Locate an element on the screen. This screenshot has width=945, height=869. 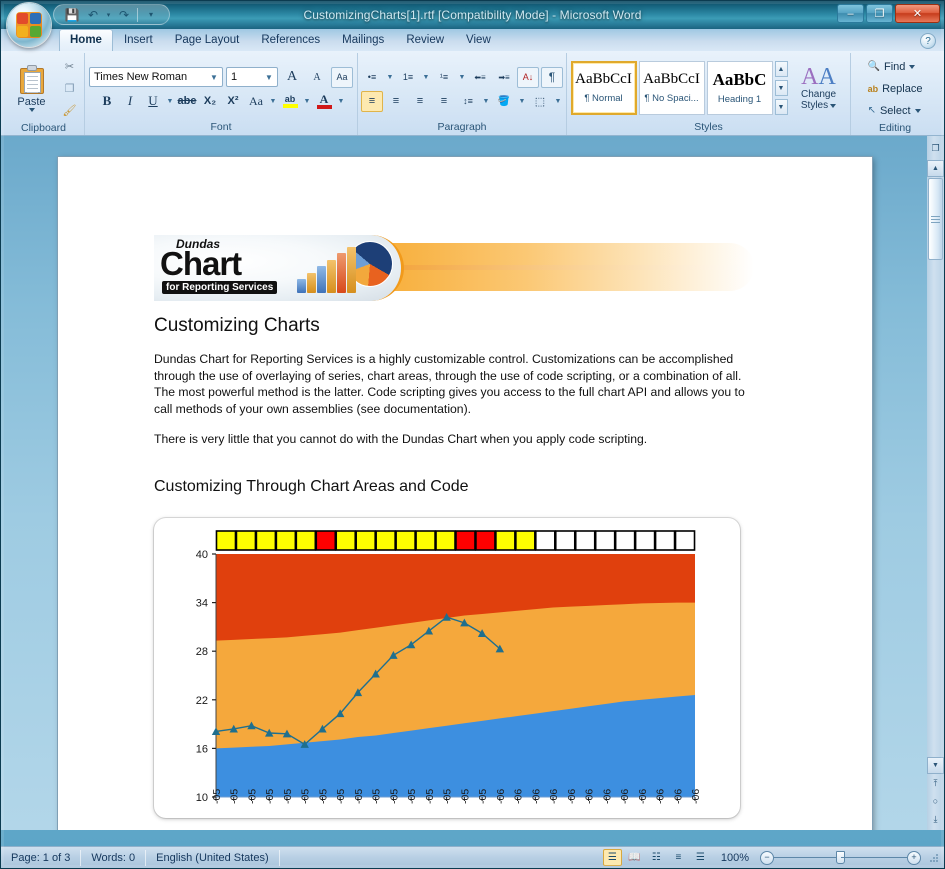
customize-qat-icon: ▾ is located at coordinates (151, 15).